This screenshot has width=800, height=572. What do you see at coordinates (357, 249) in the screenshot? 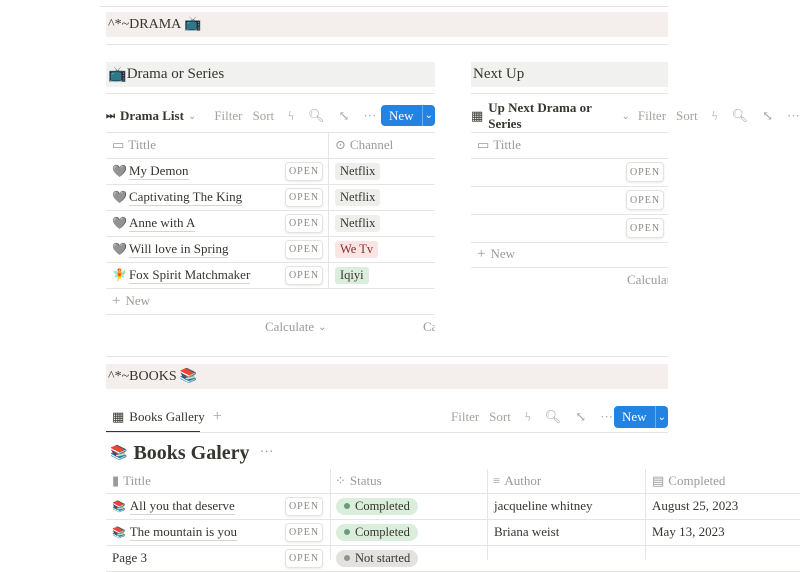
I see `channel-cell: We Tv` at bounding box center [357, 249].